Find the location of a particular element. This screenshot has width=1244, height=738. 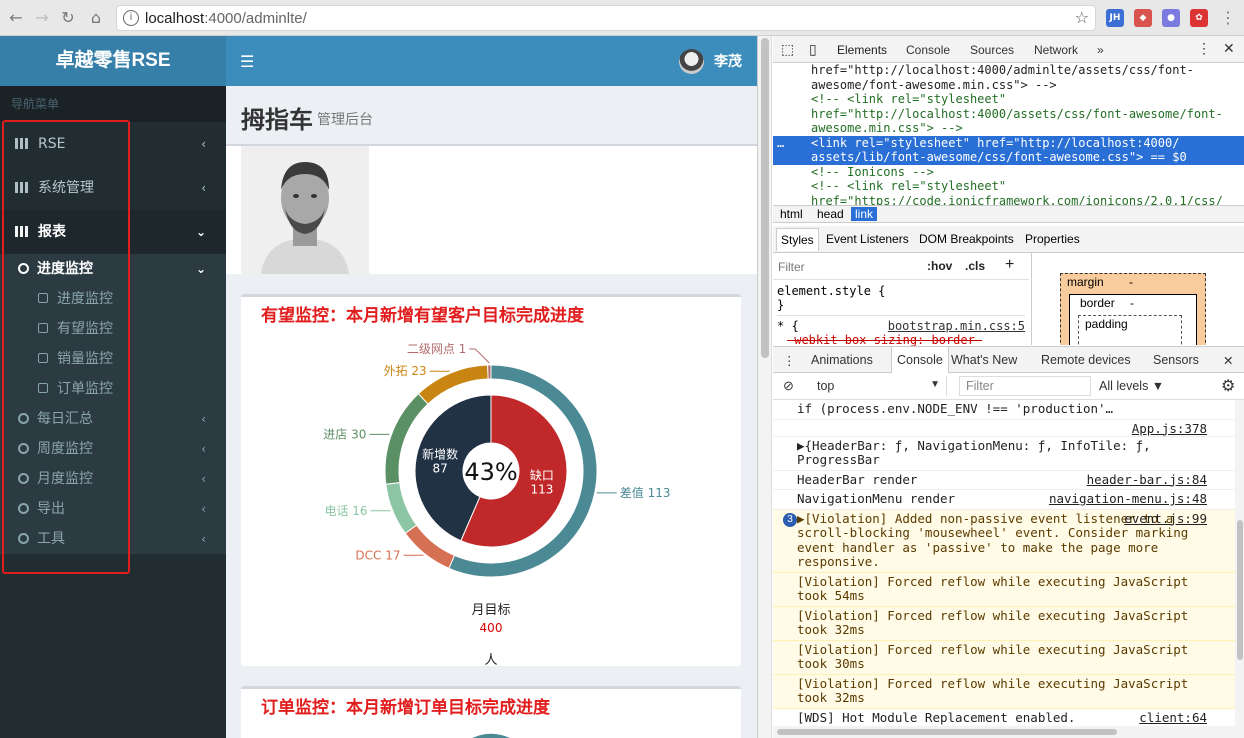

tab-animations: Animations is located at coordinates (842, 360).